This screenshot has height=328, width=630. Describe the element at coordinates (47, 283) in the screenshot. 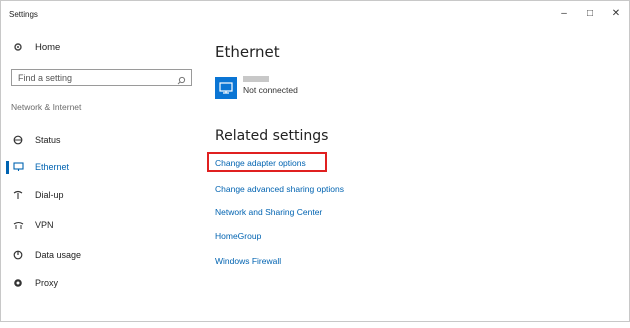

I see `sidebar-item-label: Proxy` at that location.